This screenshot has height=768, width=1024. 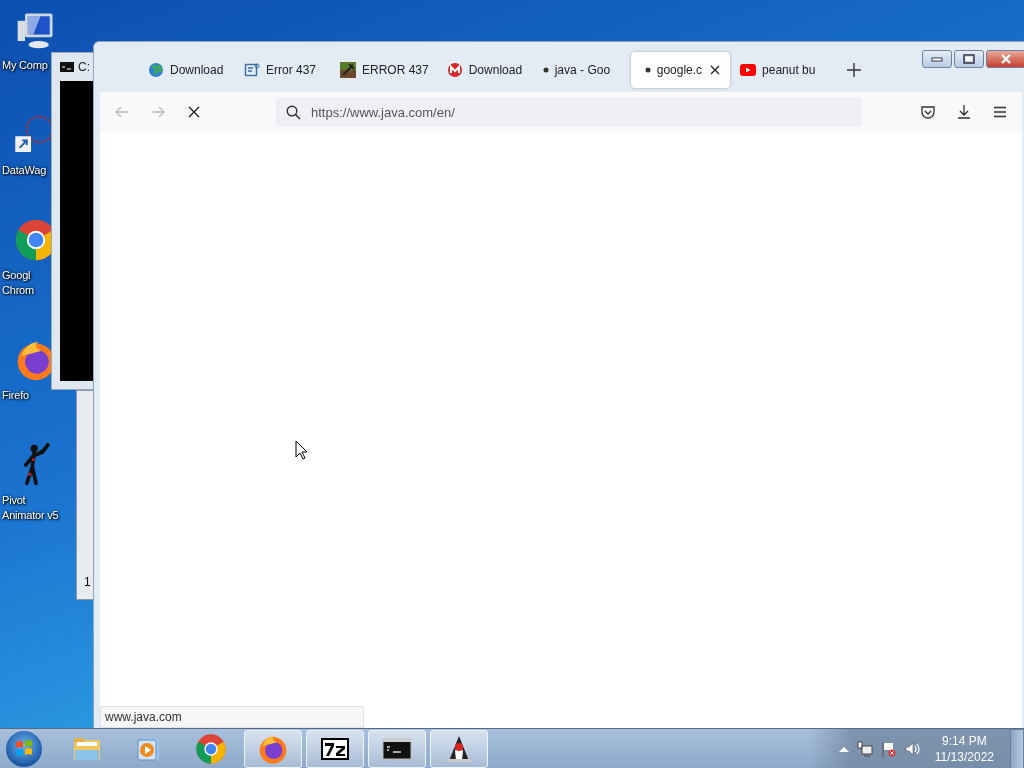 What do you see at coordinates (293, 112) in the screenshot?
I see `search-icon` at bounding box center [293, 112].